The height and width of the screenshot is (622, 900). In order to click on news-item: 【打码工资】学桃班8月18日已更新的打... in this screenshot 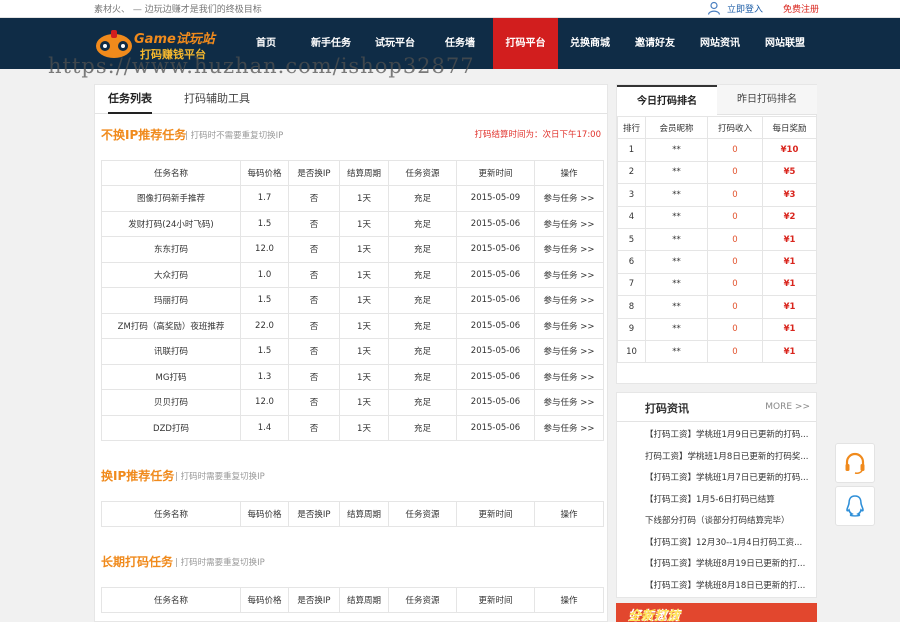, I will do `click(730, 585)`.